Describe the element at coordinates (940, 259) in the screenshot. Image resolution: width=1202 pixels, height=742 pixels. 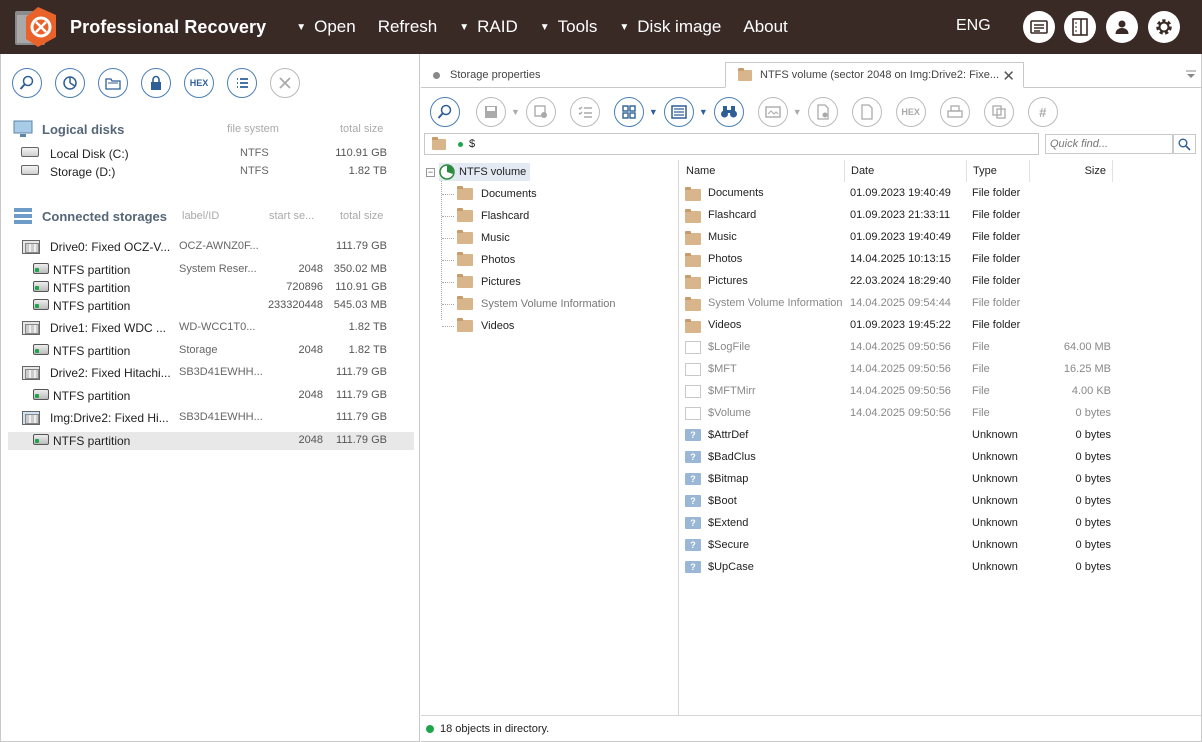
I see `file-row: Photos 14.04.2025 10:13:15 File folder` at that location.